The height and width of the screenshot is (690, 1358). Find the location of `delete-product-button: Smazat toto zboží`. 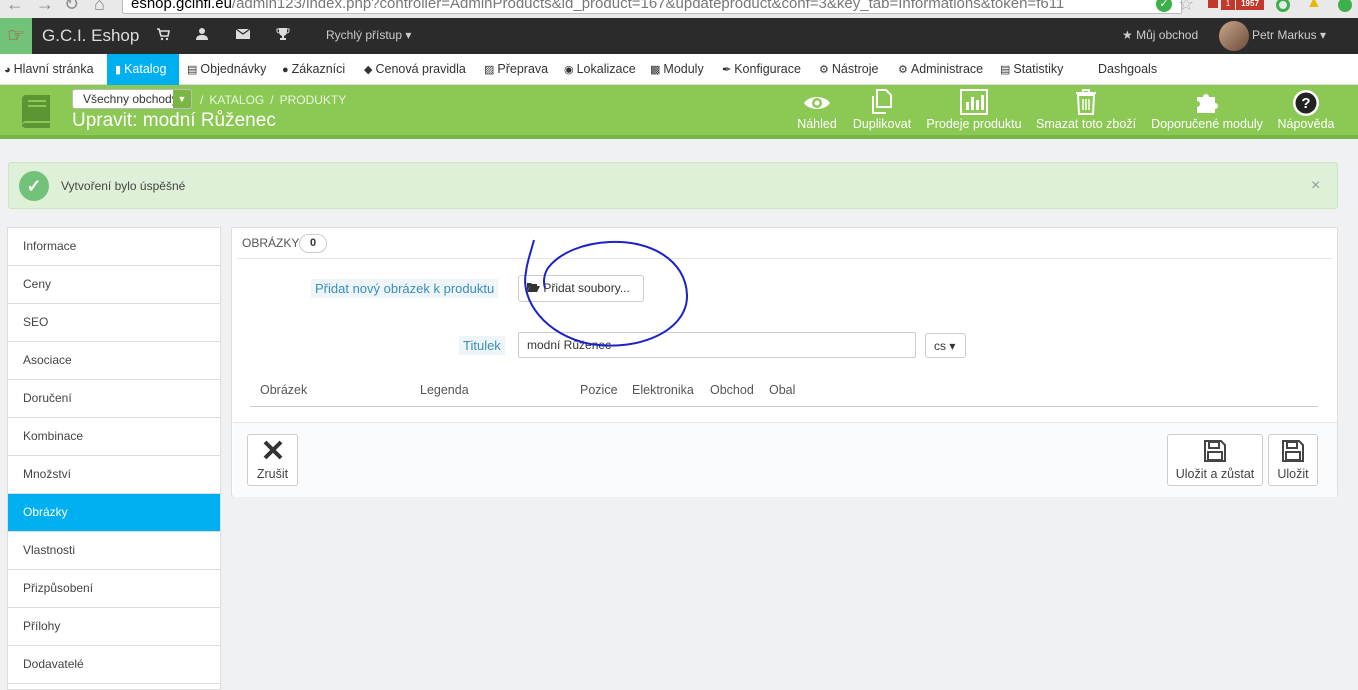

delete-product-button: Smazat toto zboží is located at coordinates (1086, 112).